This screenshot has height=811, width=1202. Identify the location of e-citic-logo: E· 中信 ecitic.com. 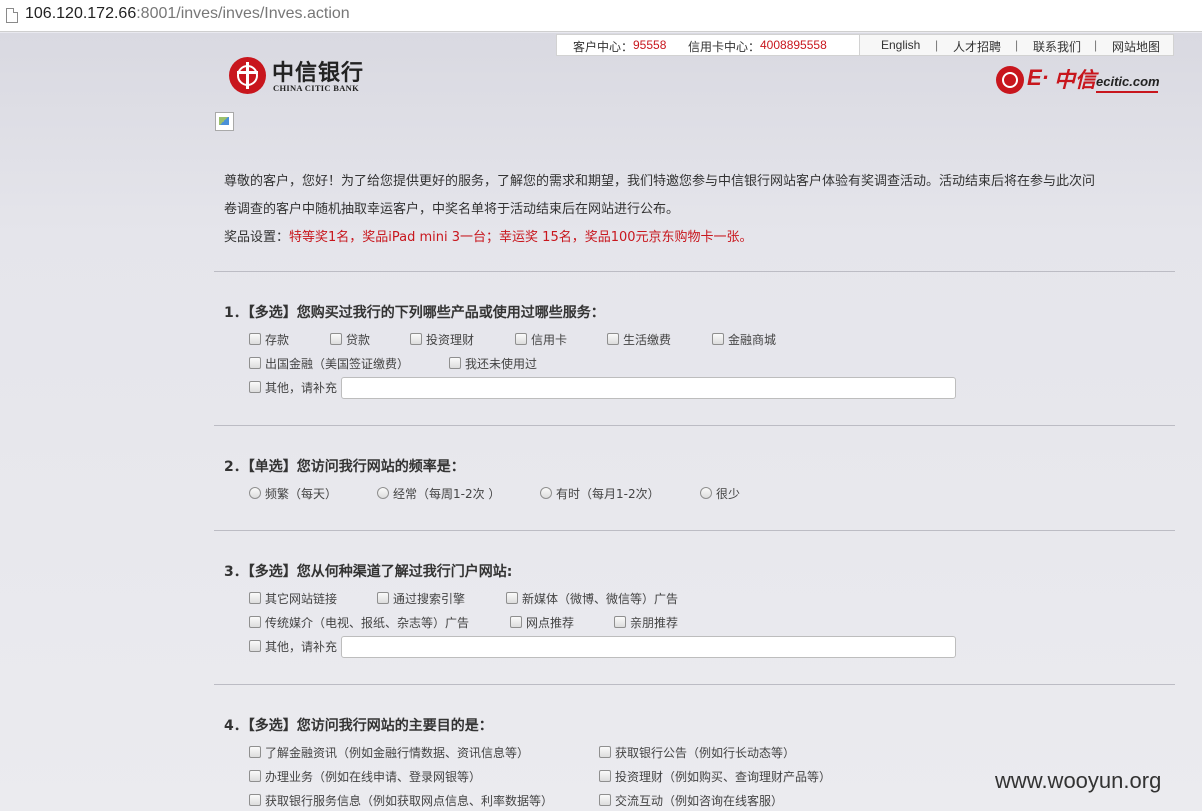
(1081, 80).